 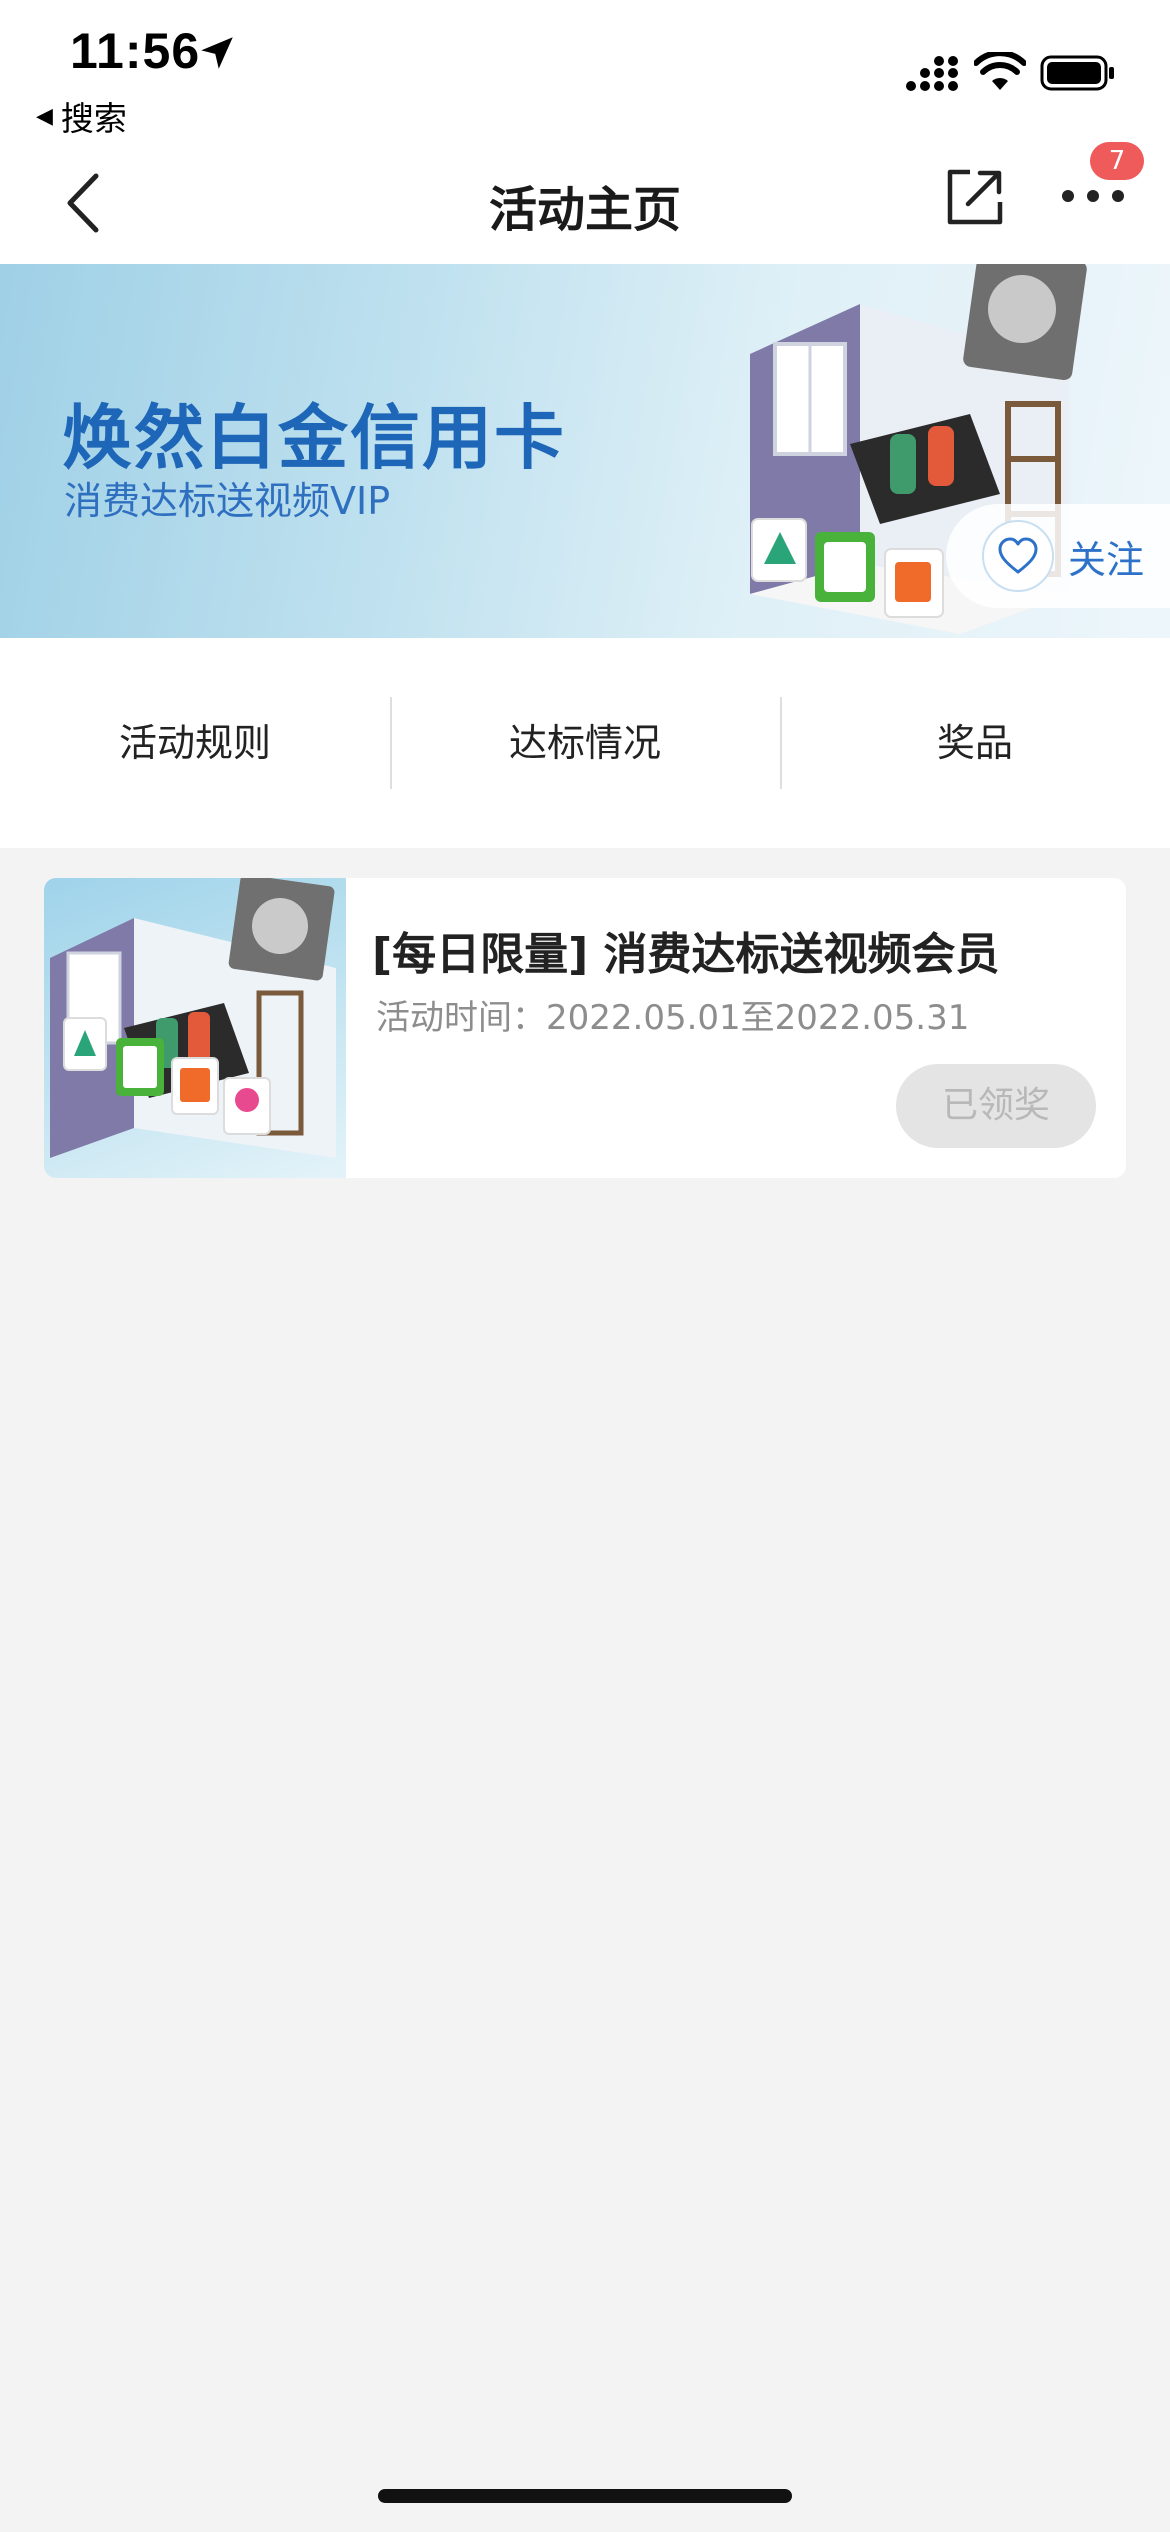 What do you see at coordinates (217, 53) in the screenshot?
I see `location-arrow-icon` at bounding box center [217, 53].